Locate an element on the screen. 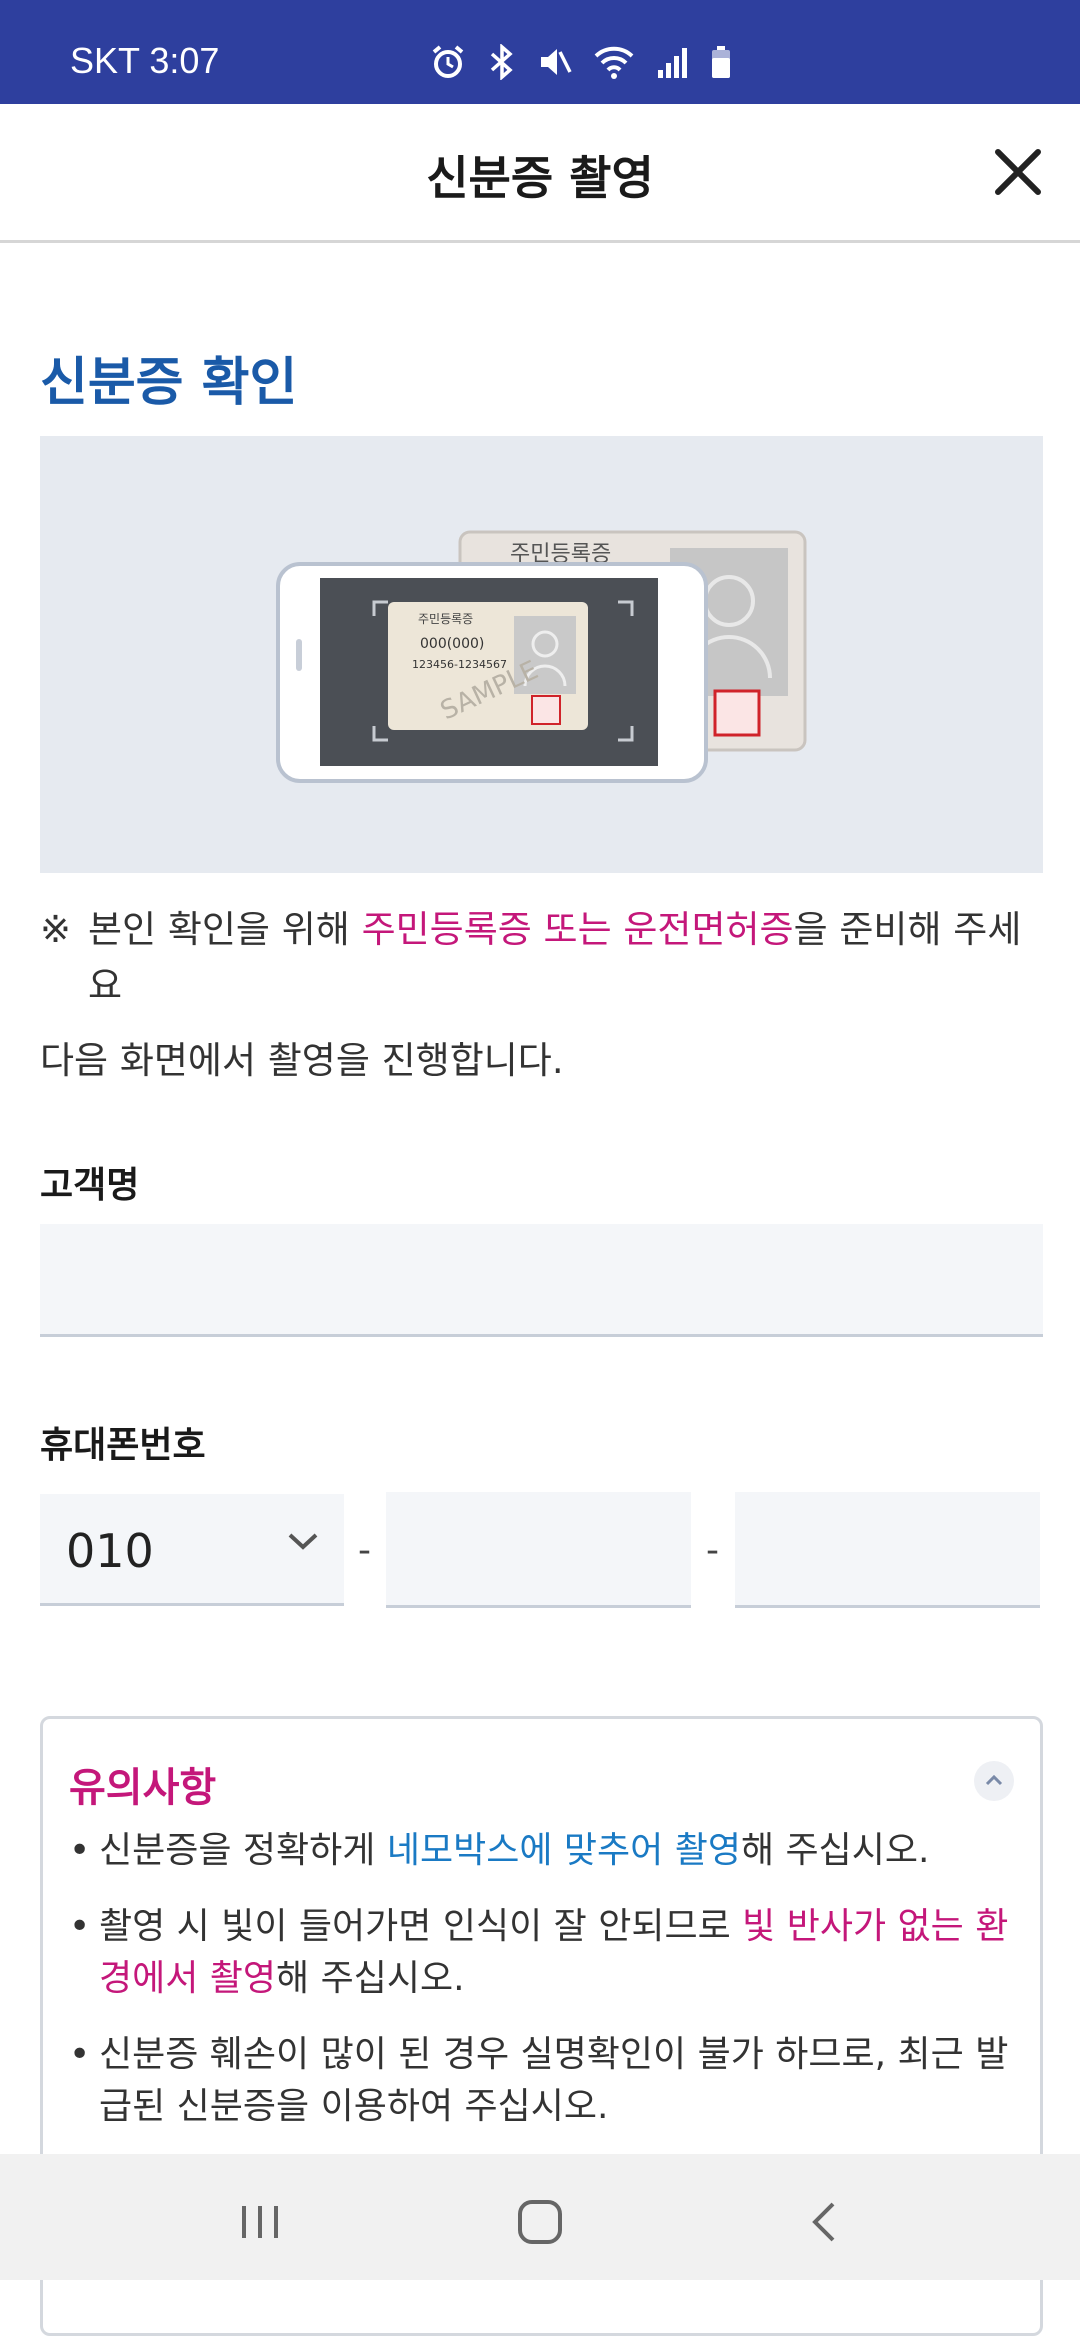 The width and height of the screenshot is (1080, 2336). phone-prefix-select: 010 is located at coordinates (192, 1550).